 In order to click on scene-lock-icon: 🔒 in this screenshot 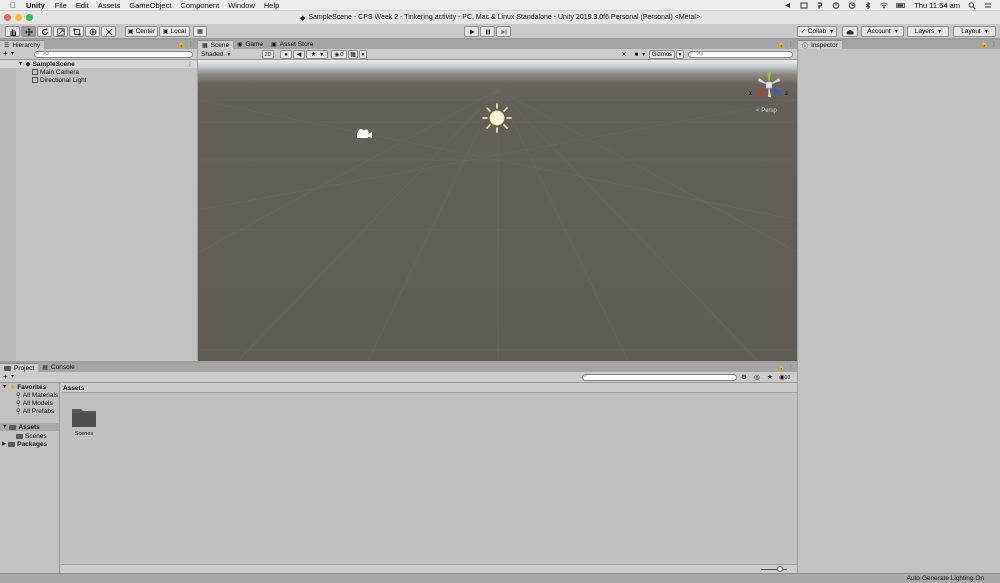, I will do `click(781, 44)`.